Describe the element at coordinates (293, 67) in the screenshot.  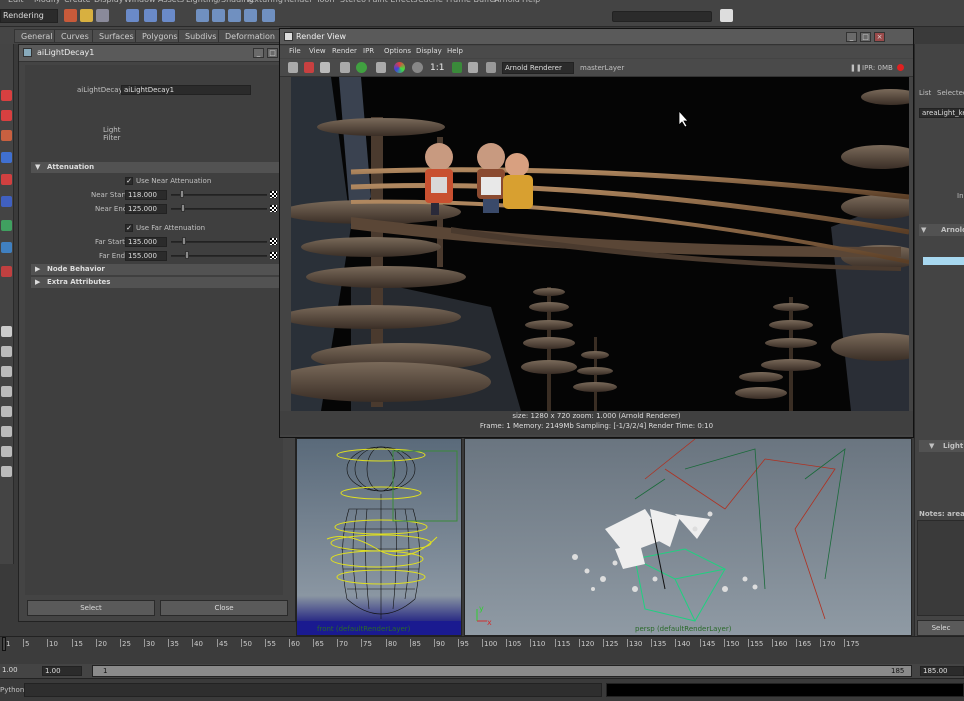
I see `redo-render-icon` at that location.